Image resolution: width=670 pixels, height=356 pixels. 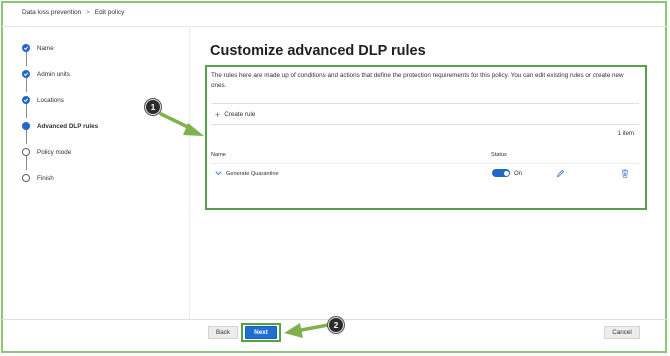 What do you see at coordinates (26, 126) in the screenshot?
I see `current-step-icon` at bounding box center [26, 126].